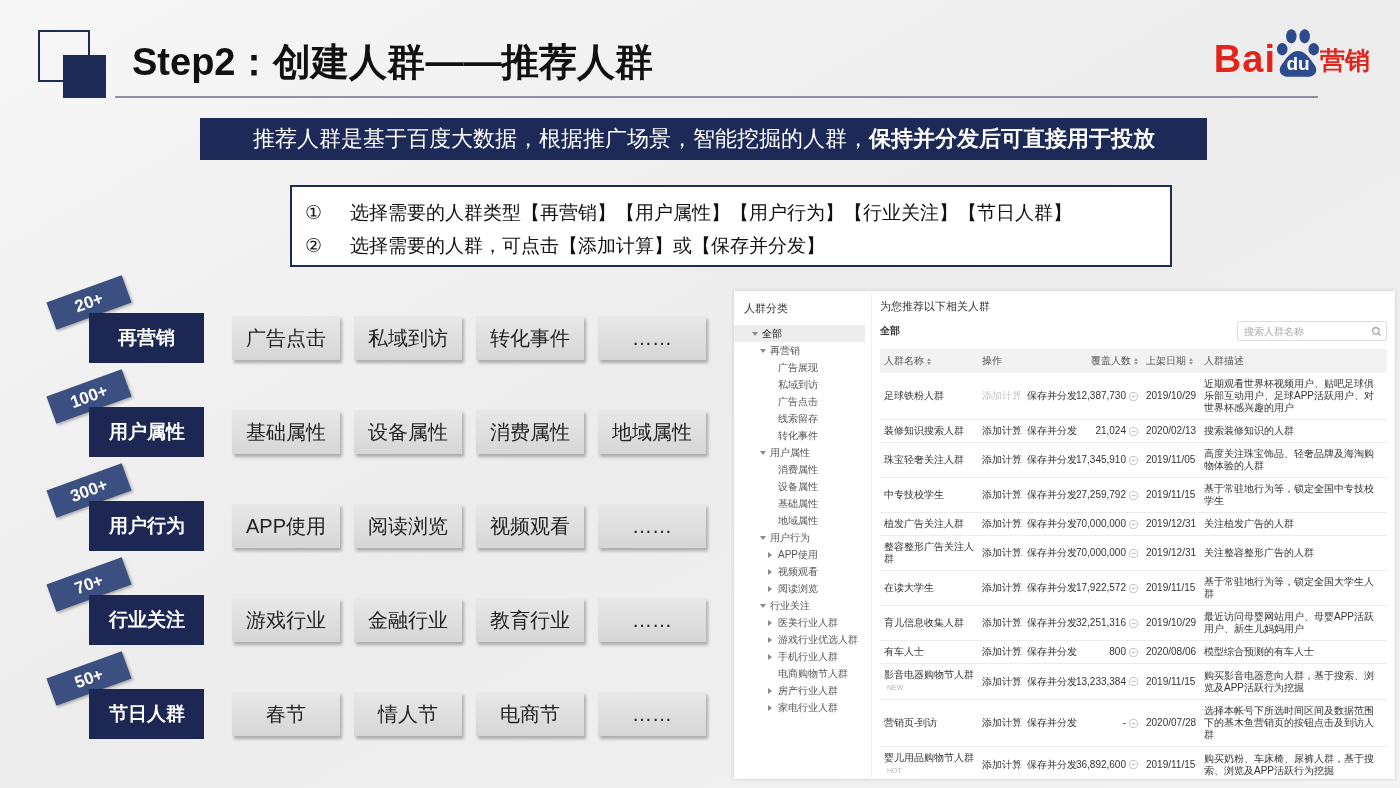  Describe the element at coordinates (799, 588) in the screenshot. I see `tree-item: 阅读浏览` at that location.